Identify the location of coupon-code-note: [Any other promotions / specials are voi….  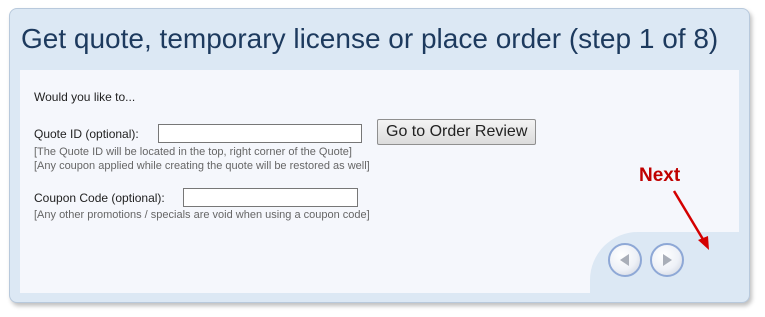
(202, 215).